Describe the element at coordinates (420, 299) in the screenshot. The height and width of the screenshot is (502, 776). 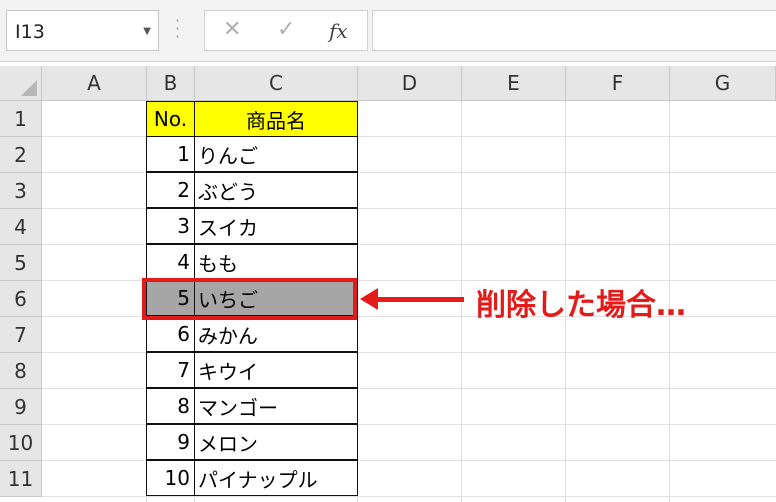
I see `arrow-line` at that location.